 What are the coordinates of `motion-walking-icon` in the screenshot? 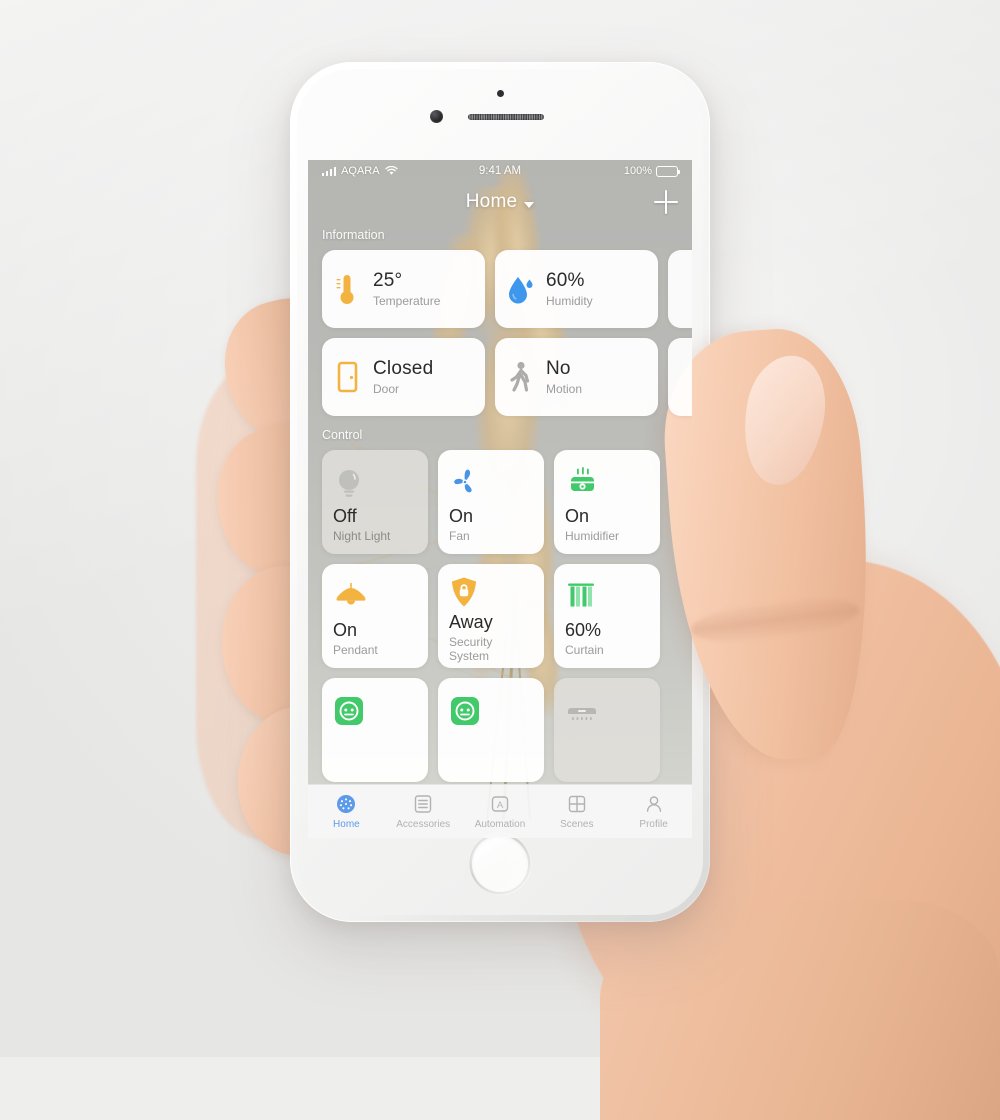 It's located at (520, 376).